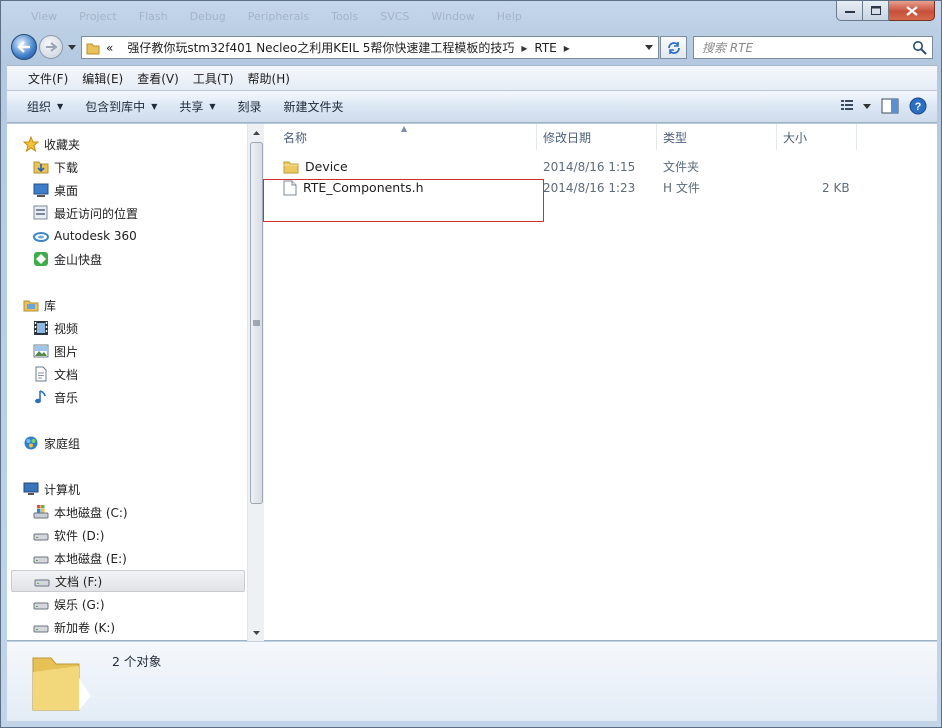 Image resolution: width=942 pixels, height=728 pixels. Describe the element at coordinates (140, 627) in the screenshot. I see `nav-drive-k: 新加卷 (K:)` at that location.